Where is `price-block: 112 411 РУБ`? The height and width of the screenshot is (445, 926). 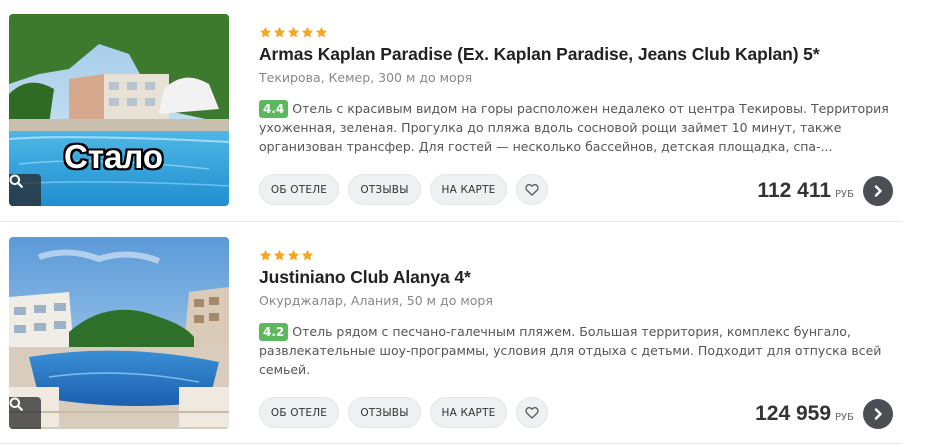
price-block: 112 411 РУБ is located at coordinates (825, 191).